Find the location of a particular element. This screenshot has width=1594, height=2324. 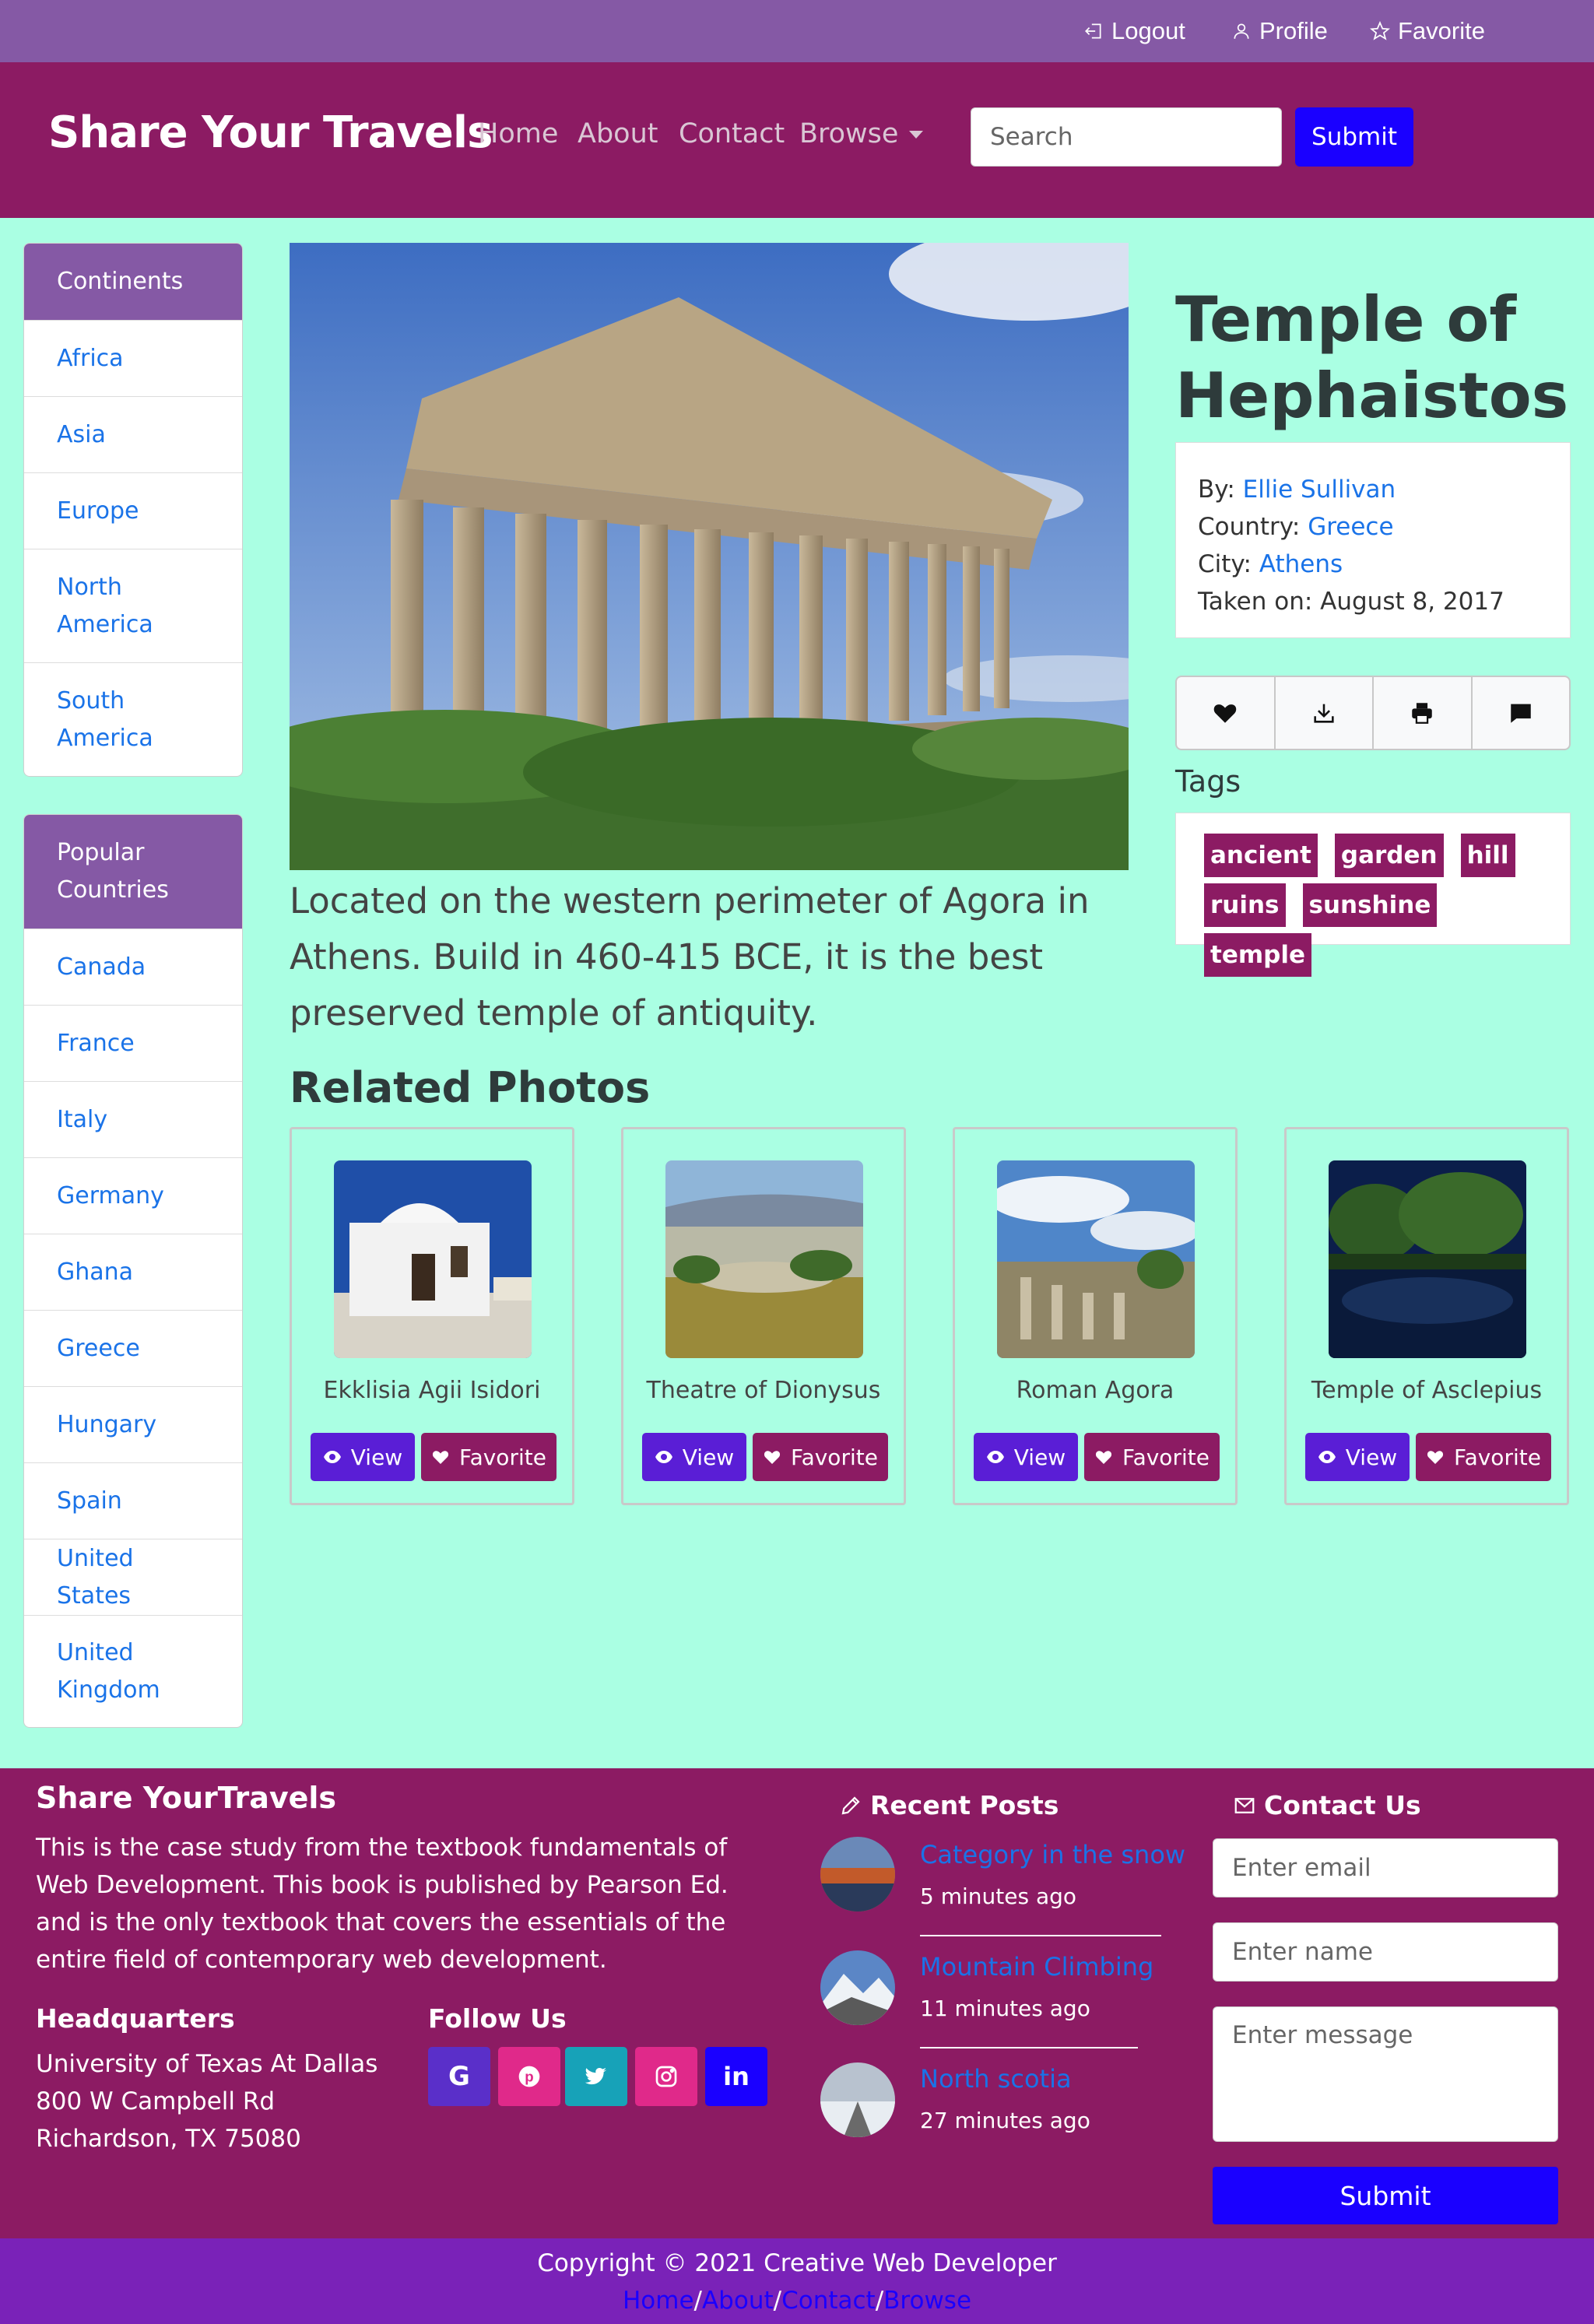

tag-ruins: ruins is located at coordinates (1245, 905).